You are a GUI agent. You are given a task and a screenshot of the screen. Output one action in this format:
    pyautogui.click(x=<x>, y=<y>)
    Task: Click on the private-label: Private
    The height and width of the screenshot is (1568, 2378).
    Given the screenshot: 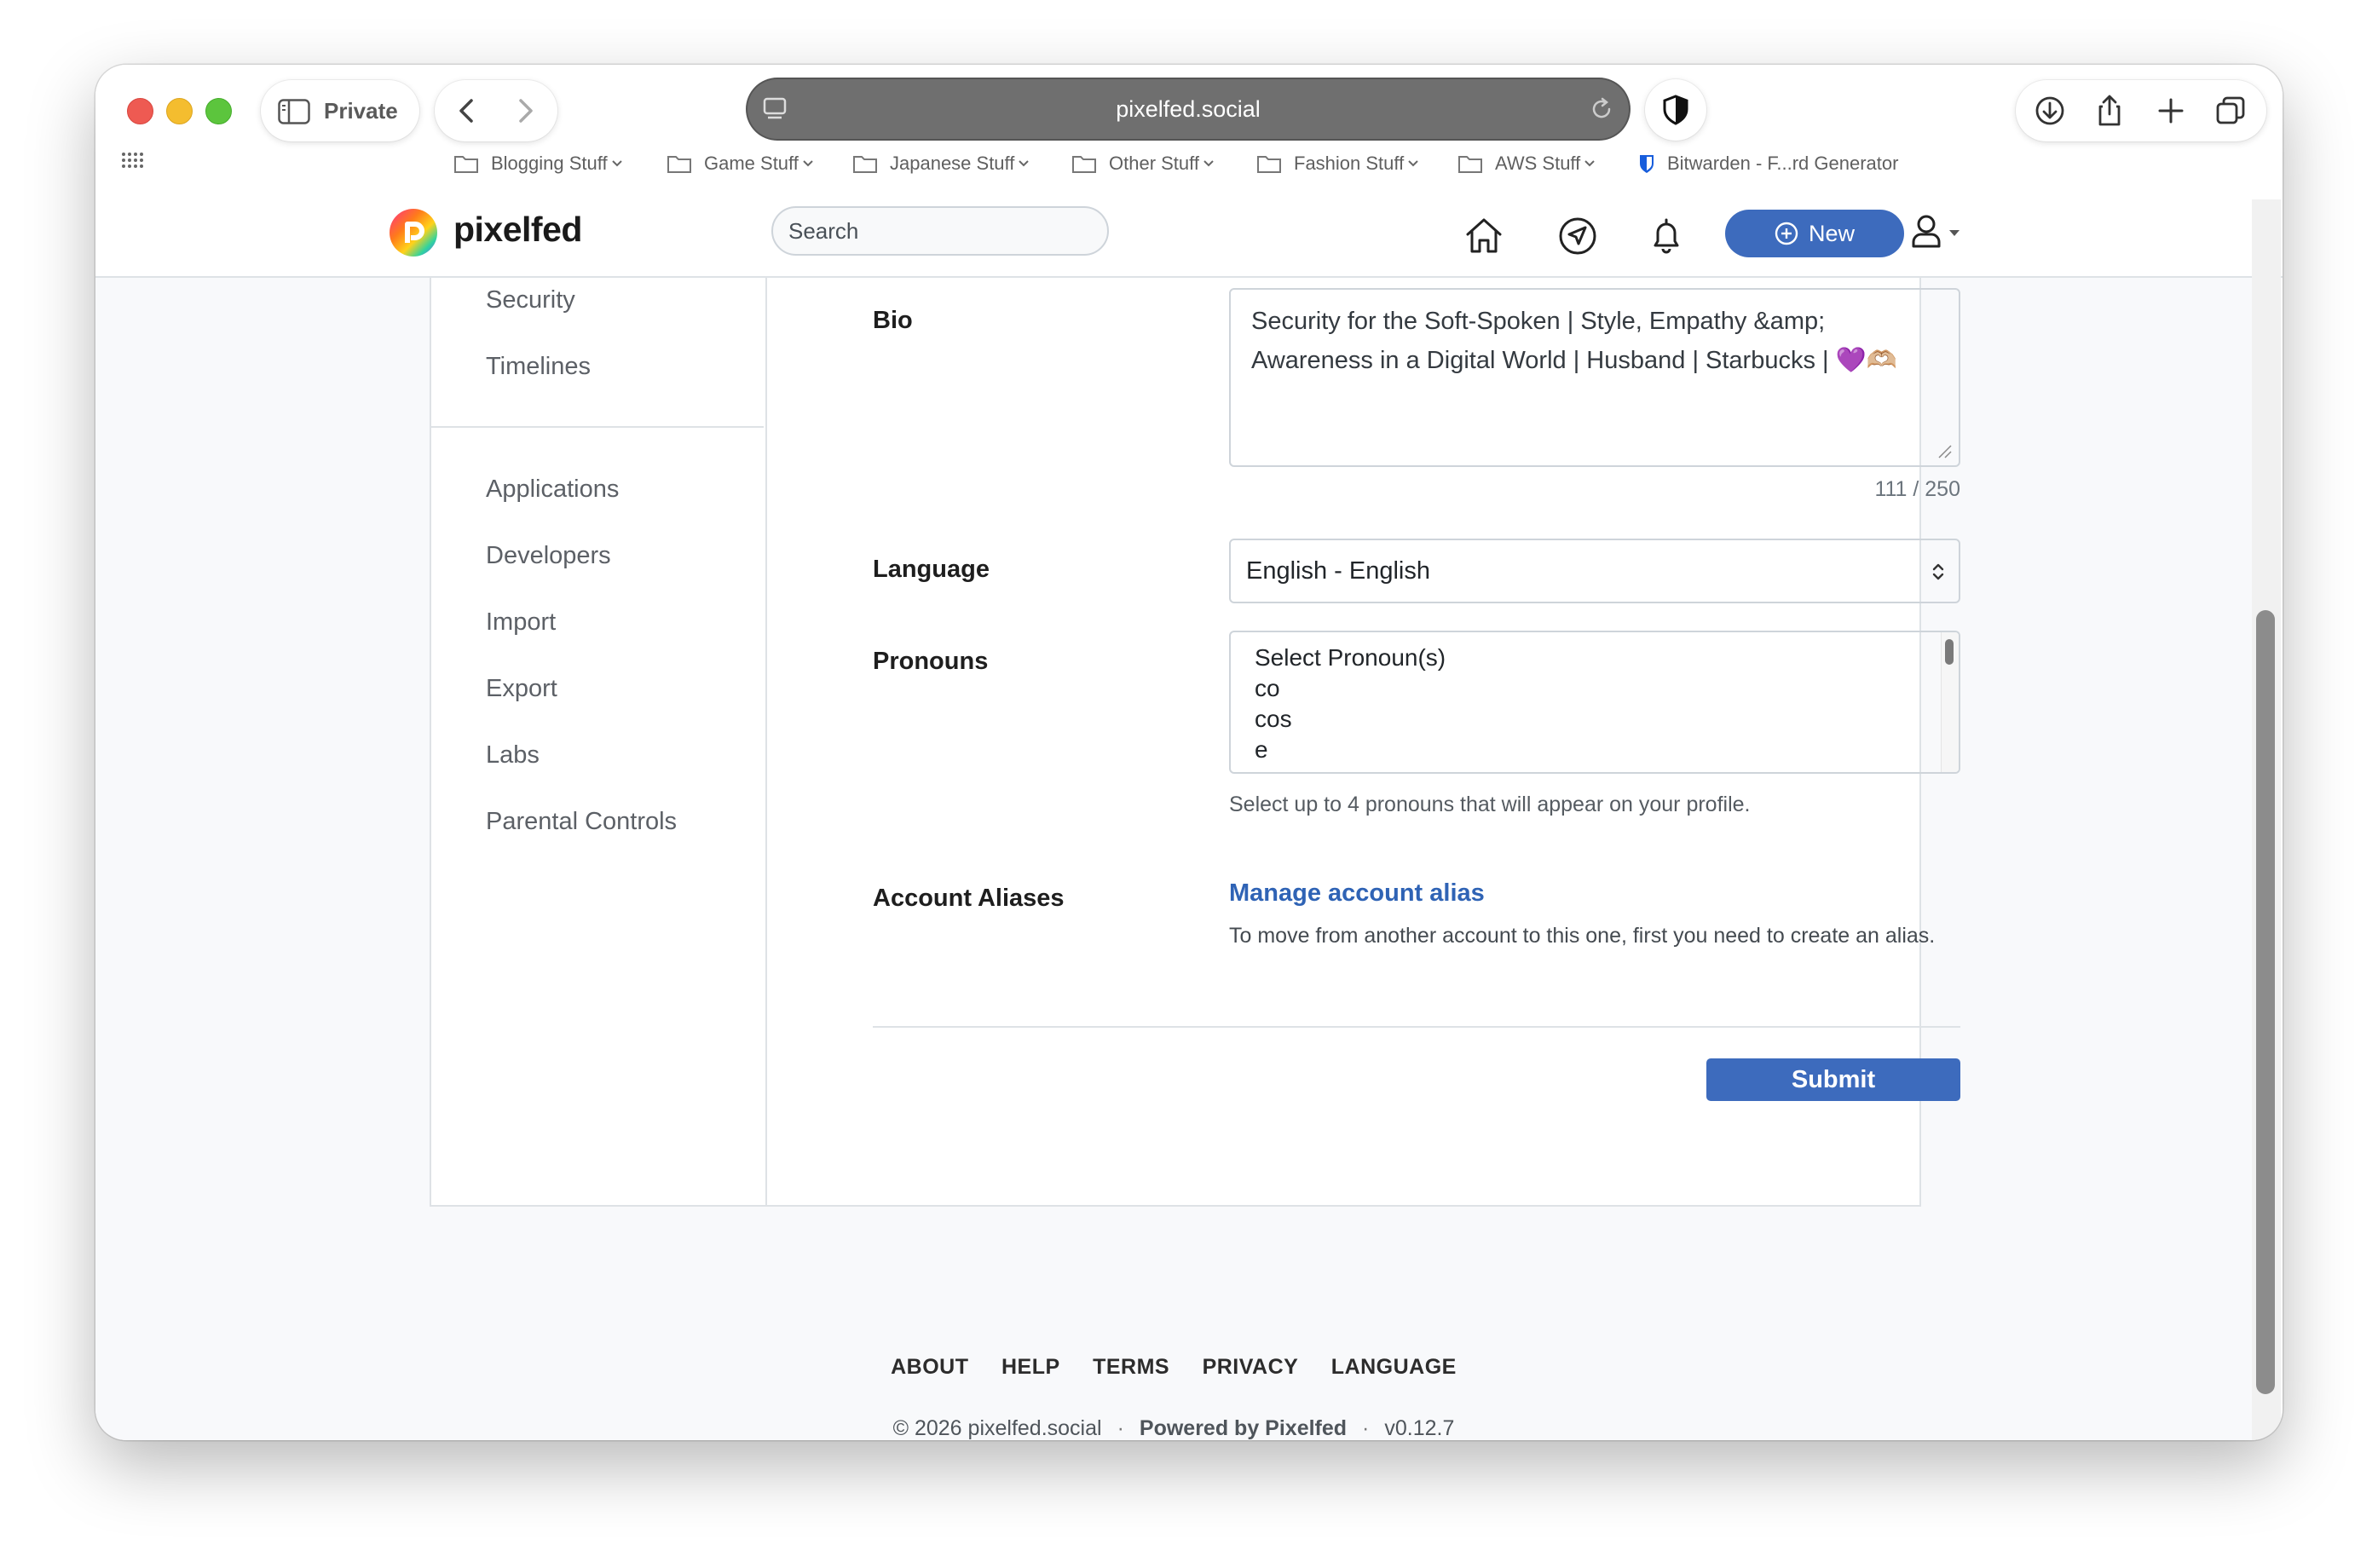 What is the action you would take?
    pyautogui.click(x=361, y=111)
    